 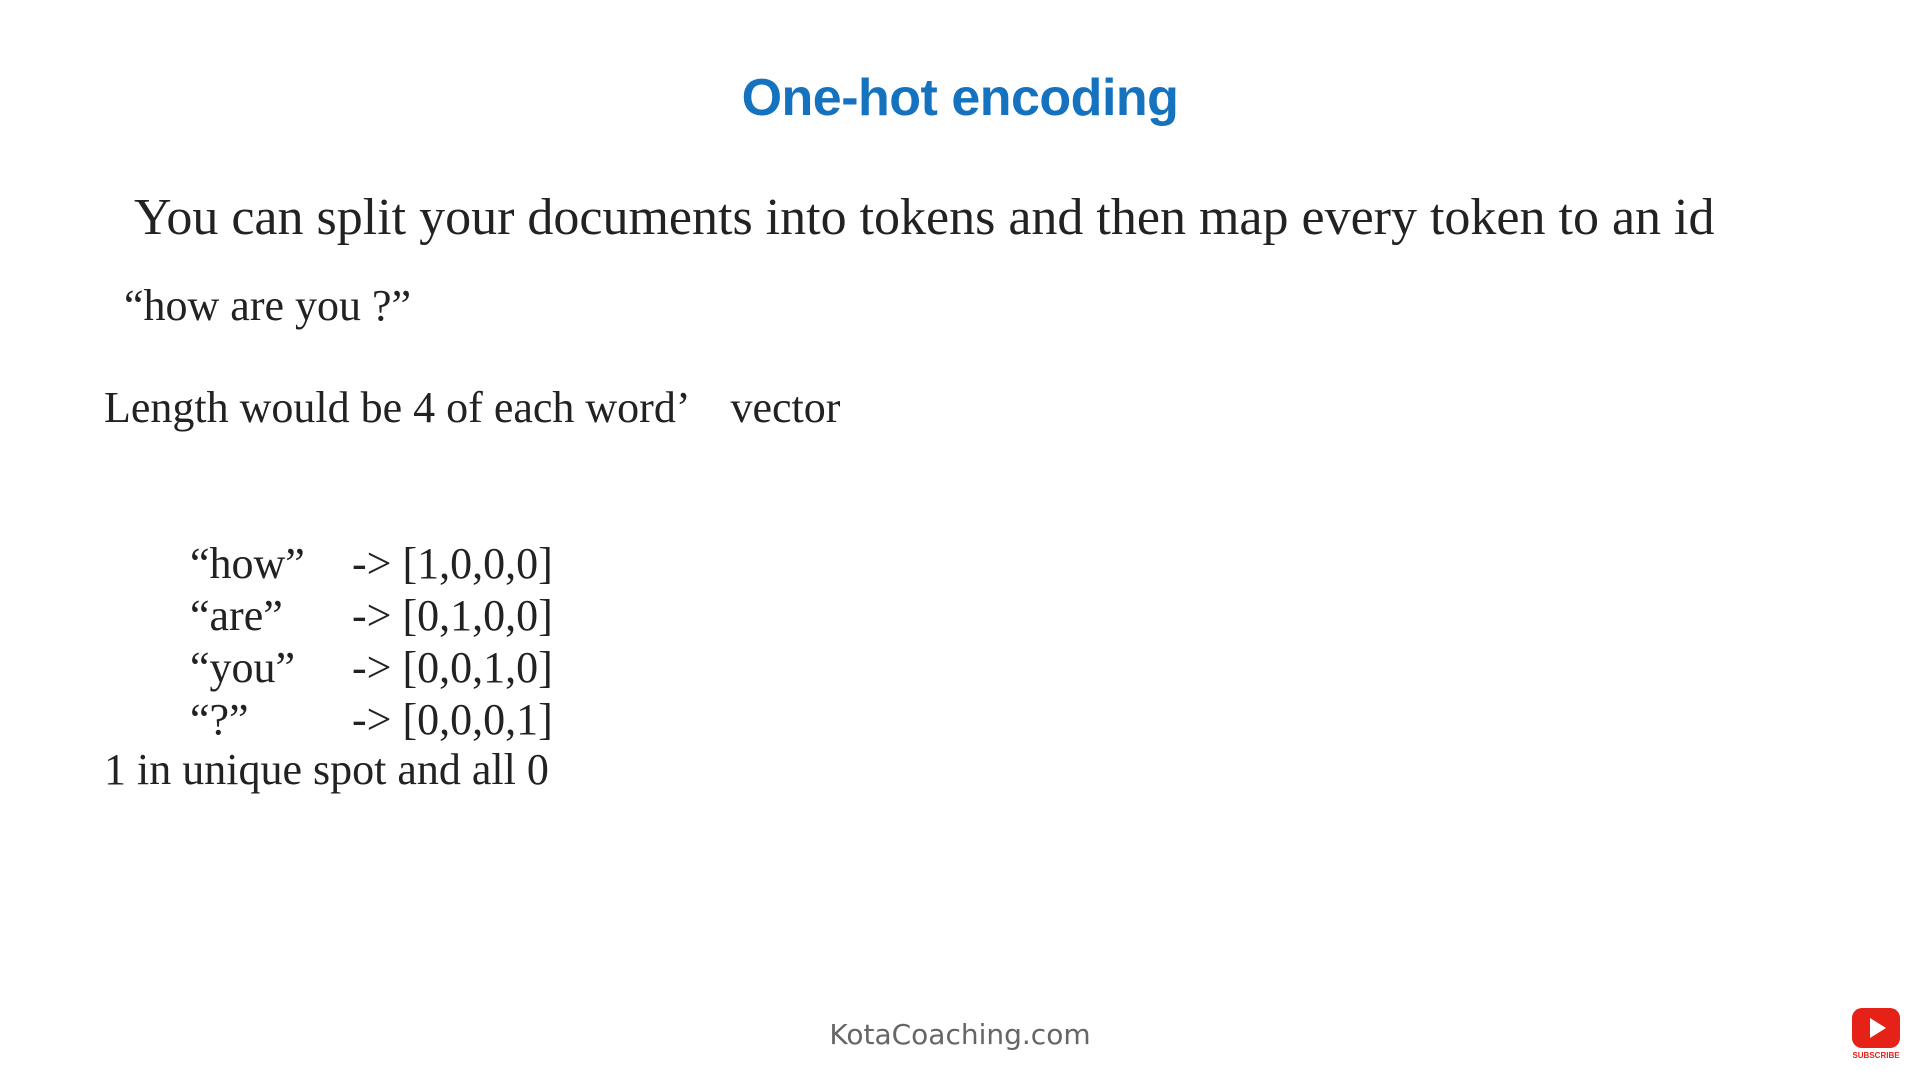 What do you see at coordinates (452, 563) in the screenshot?
I see `mapping-vector: -> [1,0,0,0]` at bounding box center [452, 563].